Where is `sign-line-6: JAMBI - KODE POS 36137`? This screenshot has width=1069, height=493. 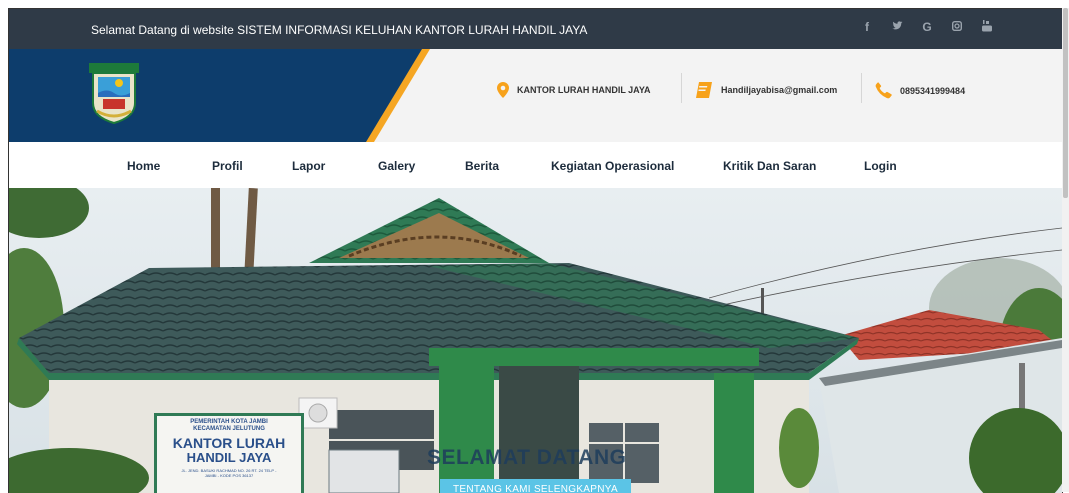 sign-line-6: JAMBI - KODE POS 36137 is located at coordinates (229, 475).